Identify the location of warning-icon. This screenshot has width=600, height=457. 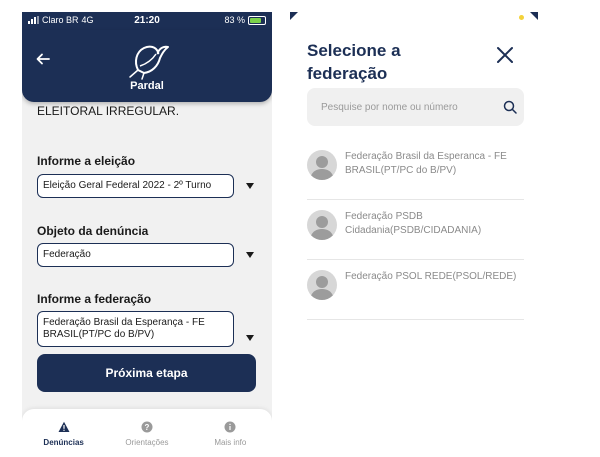
(64, 426).